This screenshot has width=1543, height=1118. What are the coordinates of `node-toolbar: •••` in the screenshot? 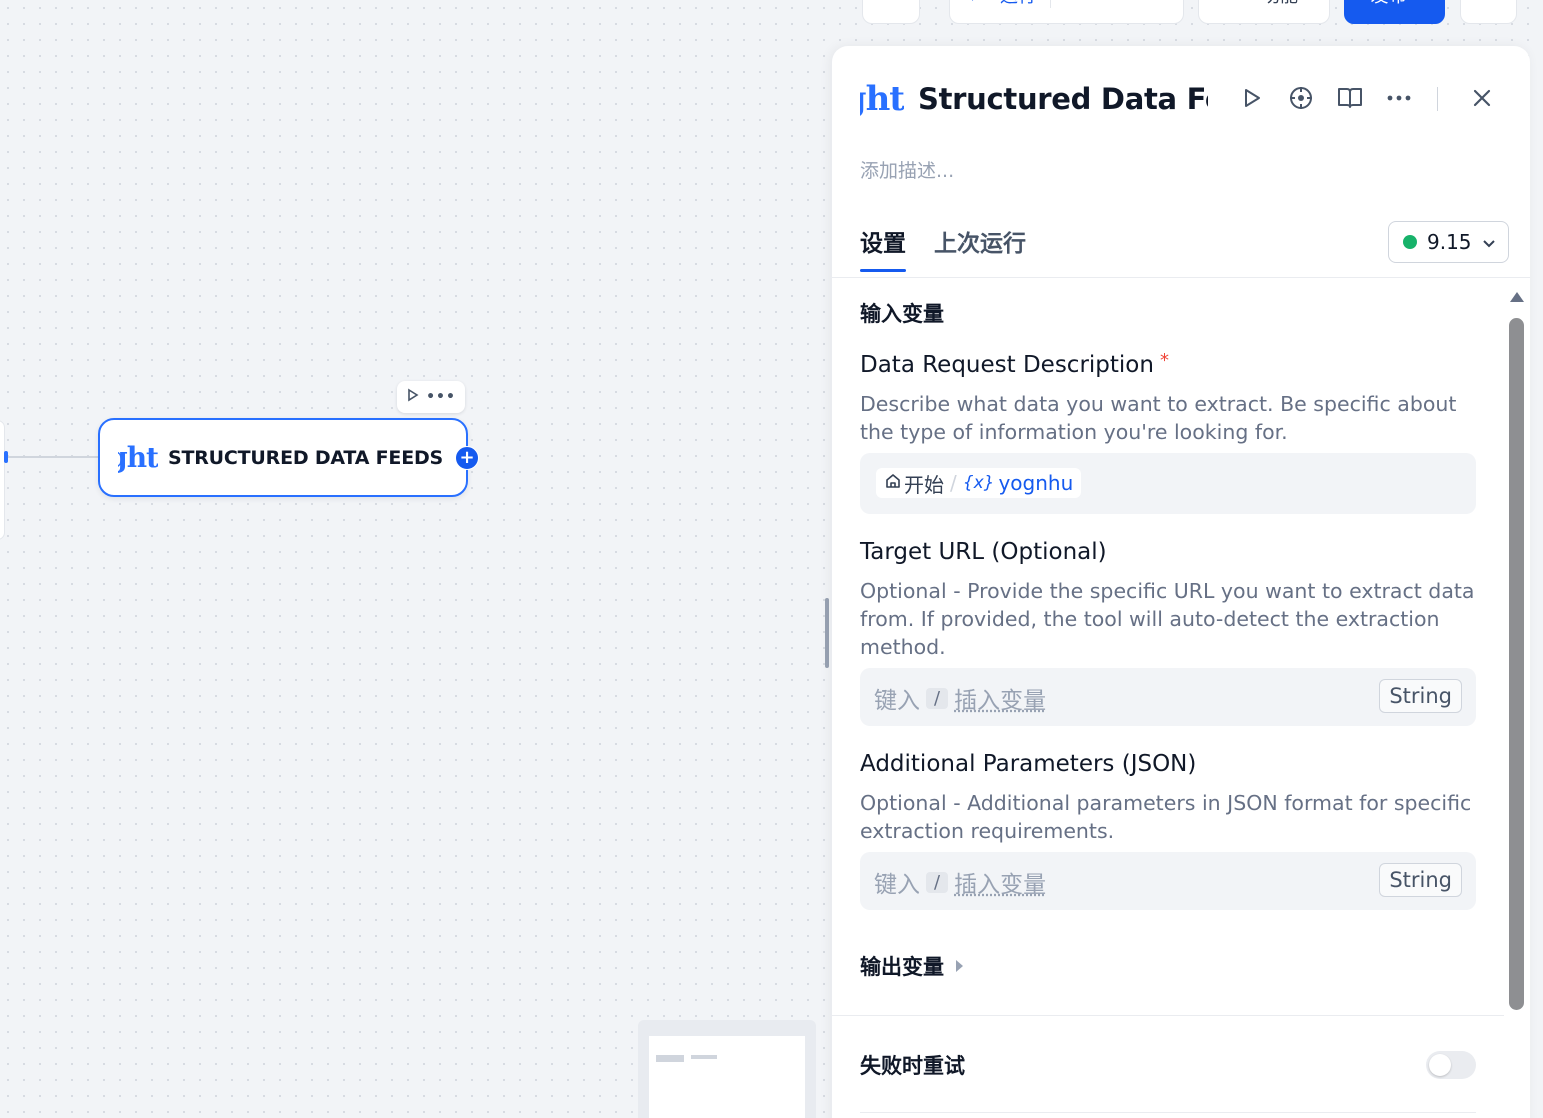 It's located at (431, 397).